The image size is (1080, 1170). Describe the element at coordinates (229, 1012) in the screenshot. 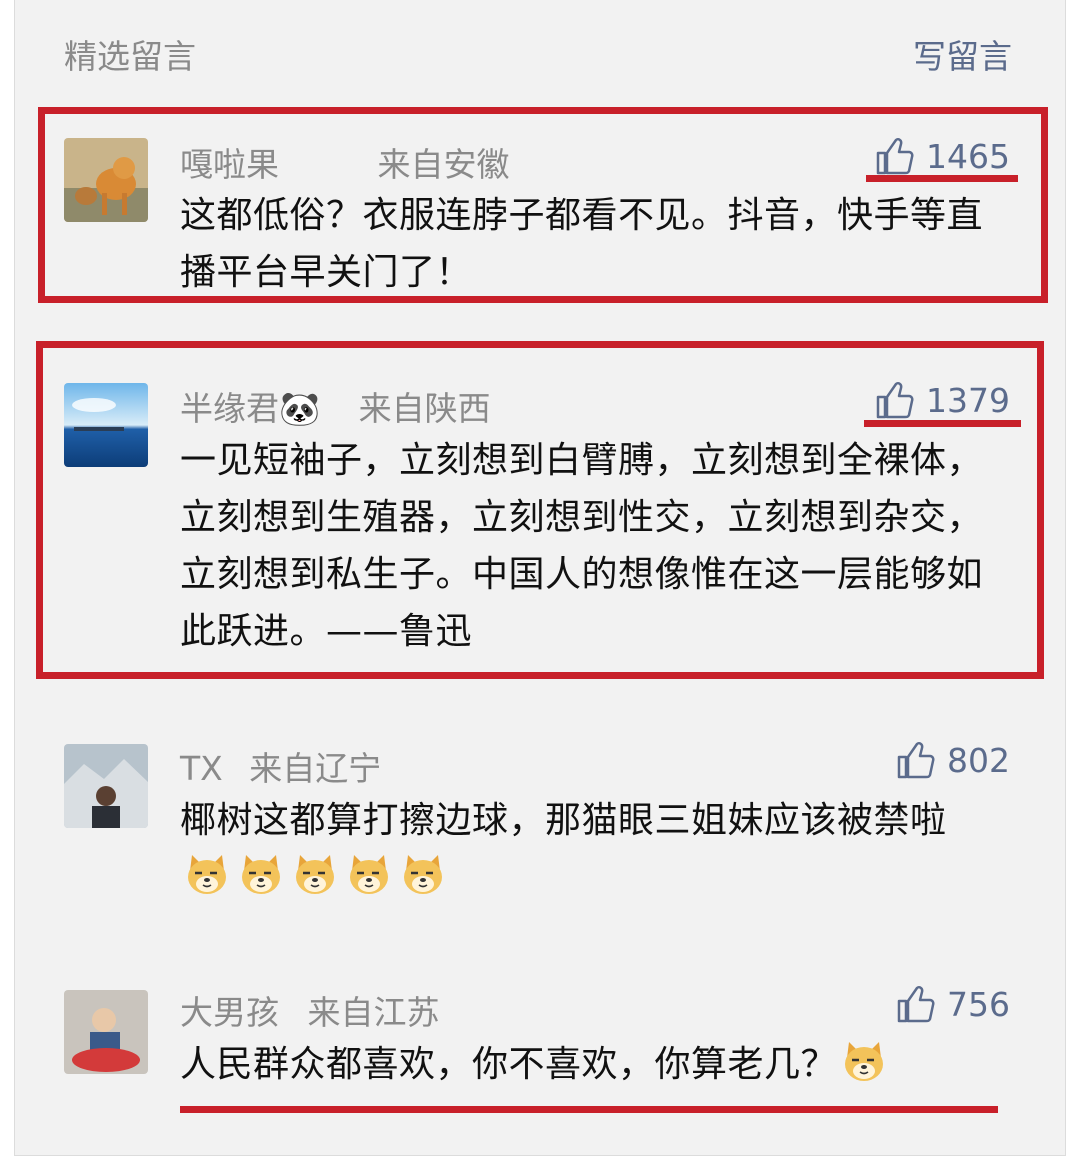

I see `commenter-name: 大男孩` at that location.